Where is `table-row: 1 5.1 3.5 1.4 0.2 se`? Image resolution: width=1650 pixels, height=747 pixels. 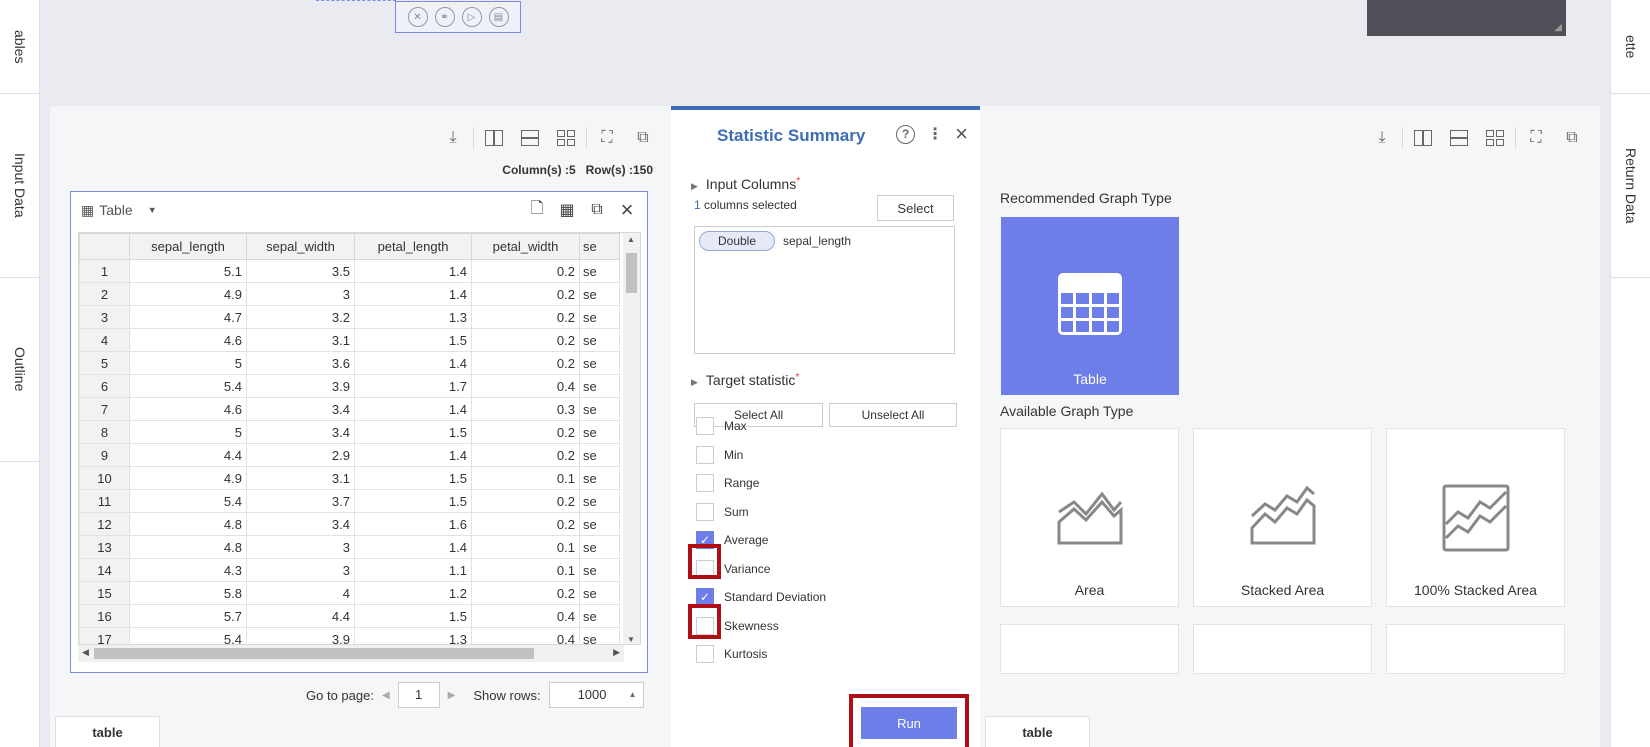
table-row: 1 5.1 3.5 1.4 0.2 se is located at coordinates (349, 271).